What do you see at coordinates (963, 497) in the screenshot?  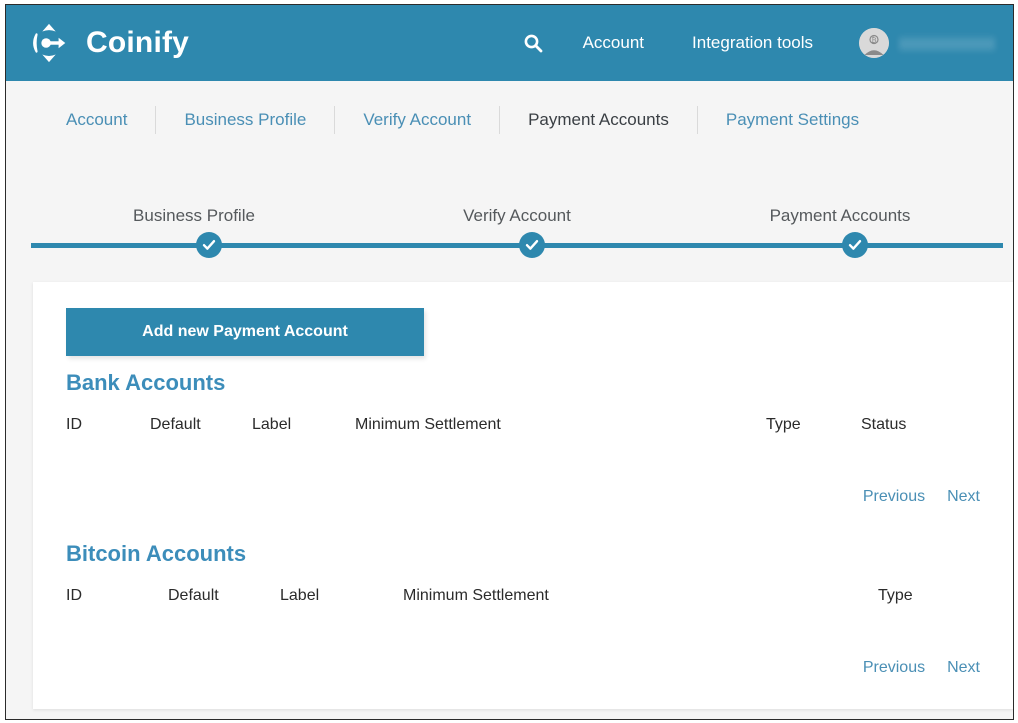 I see `bank-pagination-next: Next` at bounding box center [963, 497].